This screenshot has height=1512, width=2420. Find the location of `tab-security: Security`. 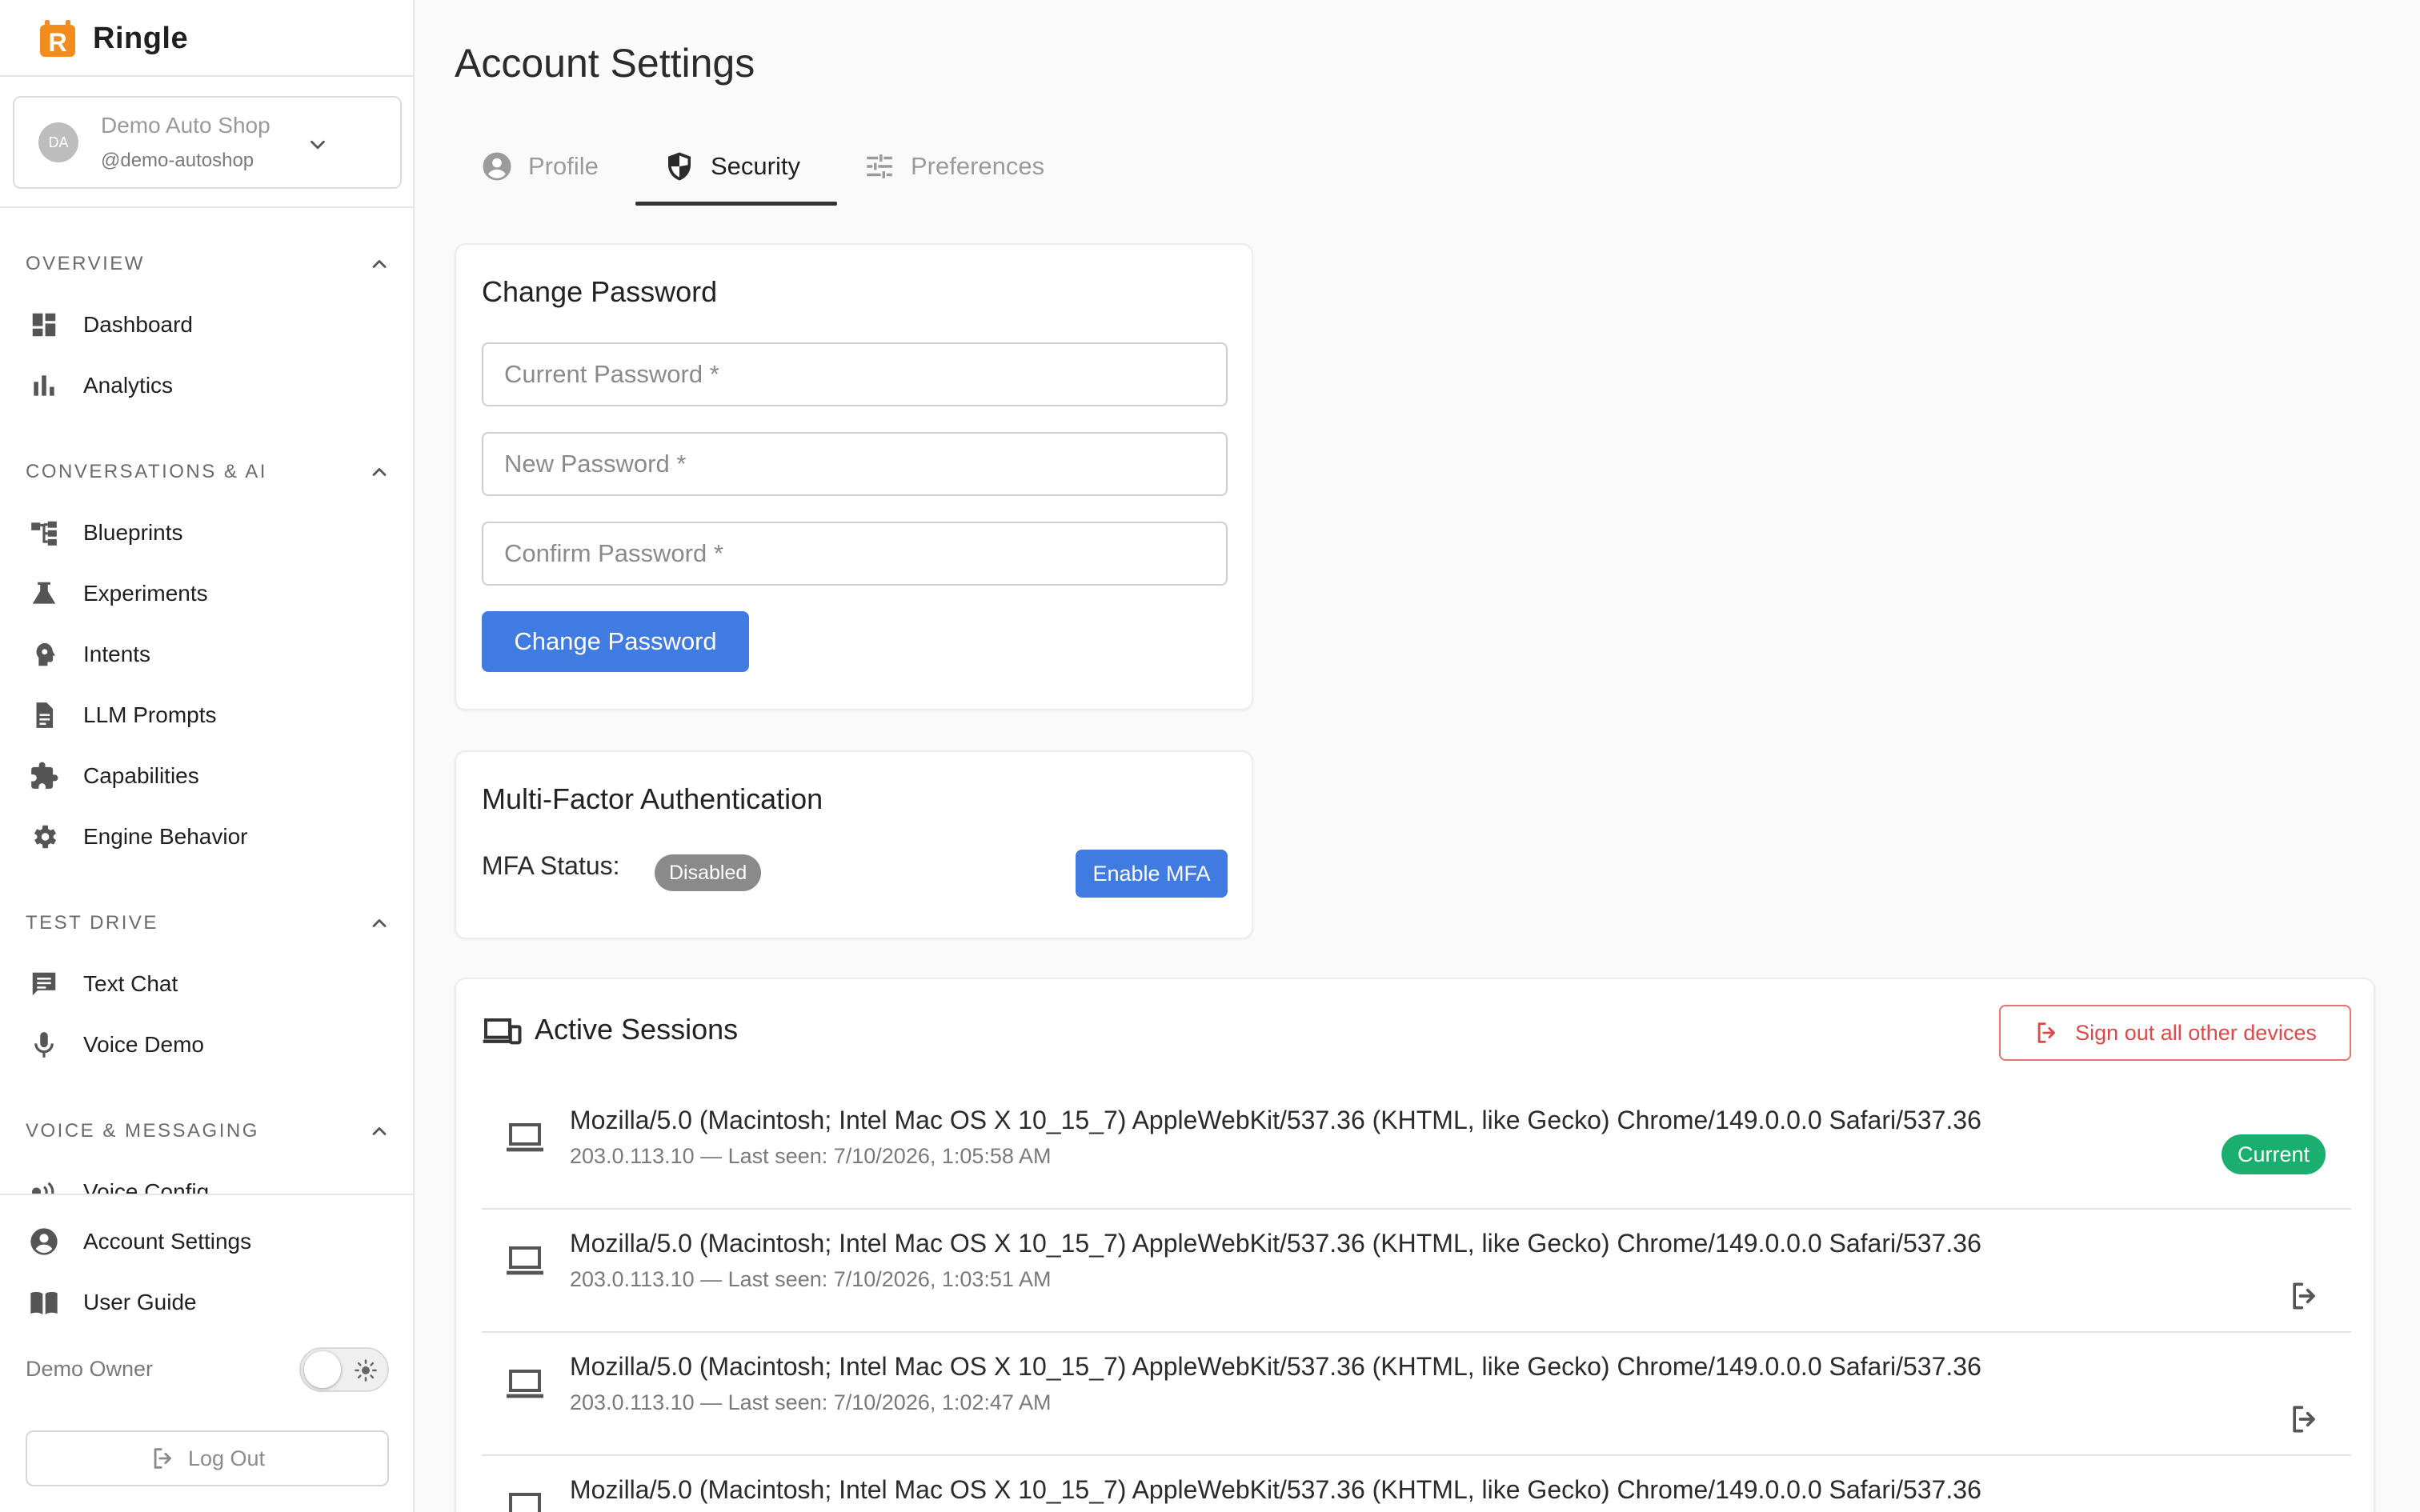

tab-security: Security is located at coordinates (731, 166).